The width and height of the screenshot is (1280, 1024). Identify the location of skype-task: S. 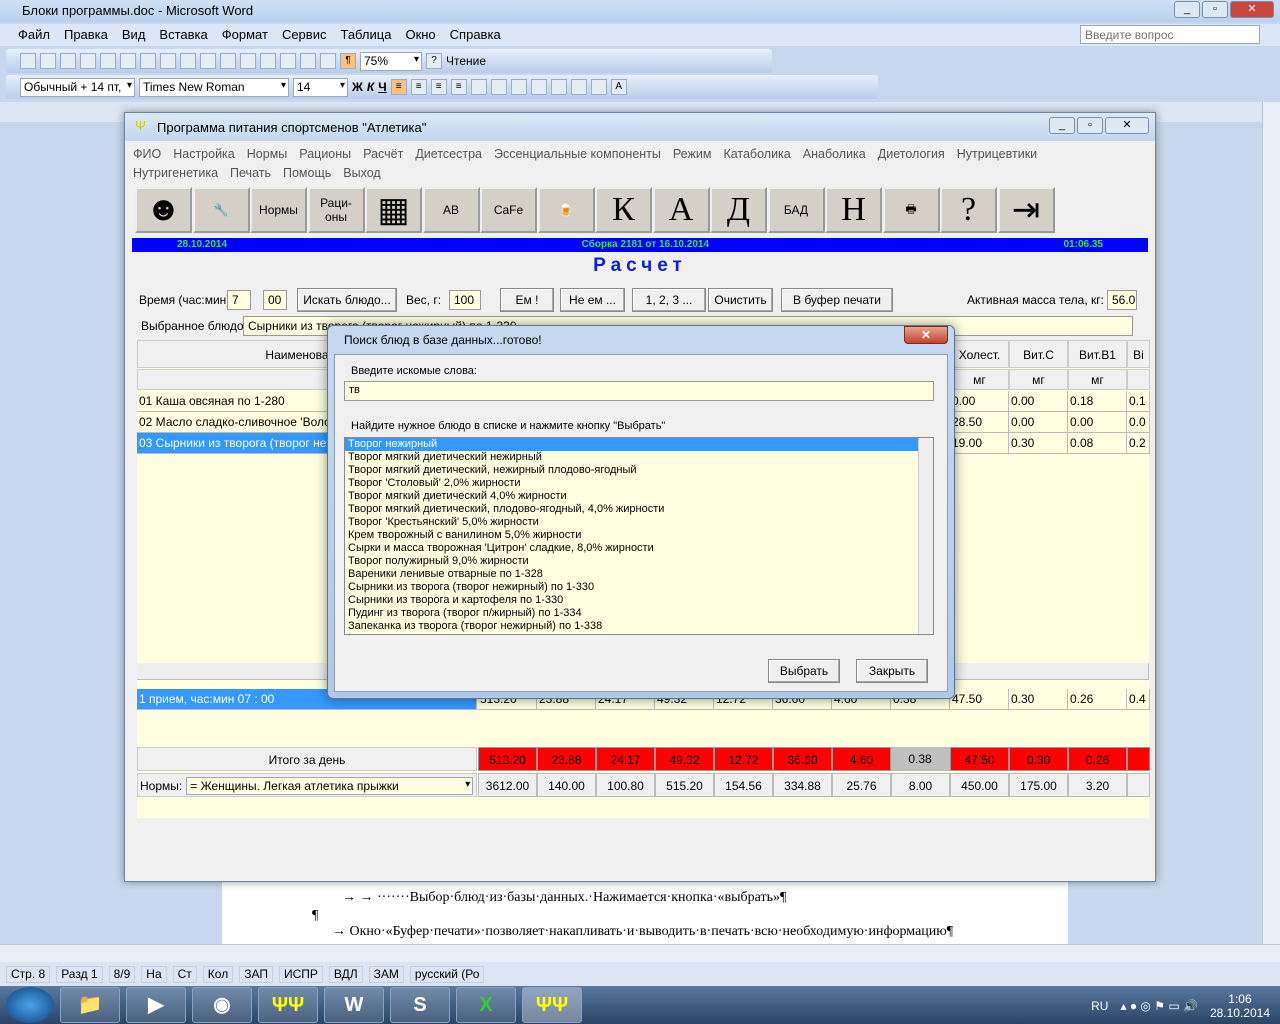
(420, 1005).